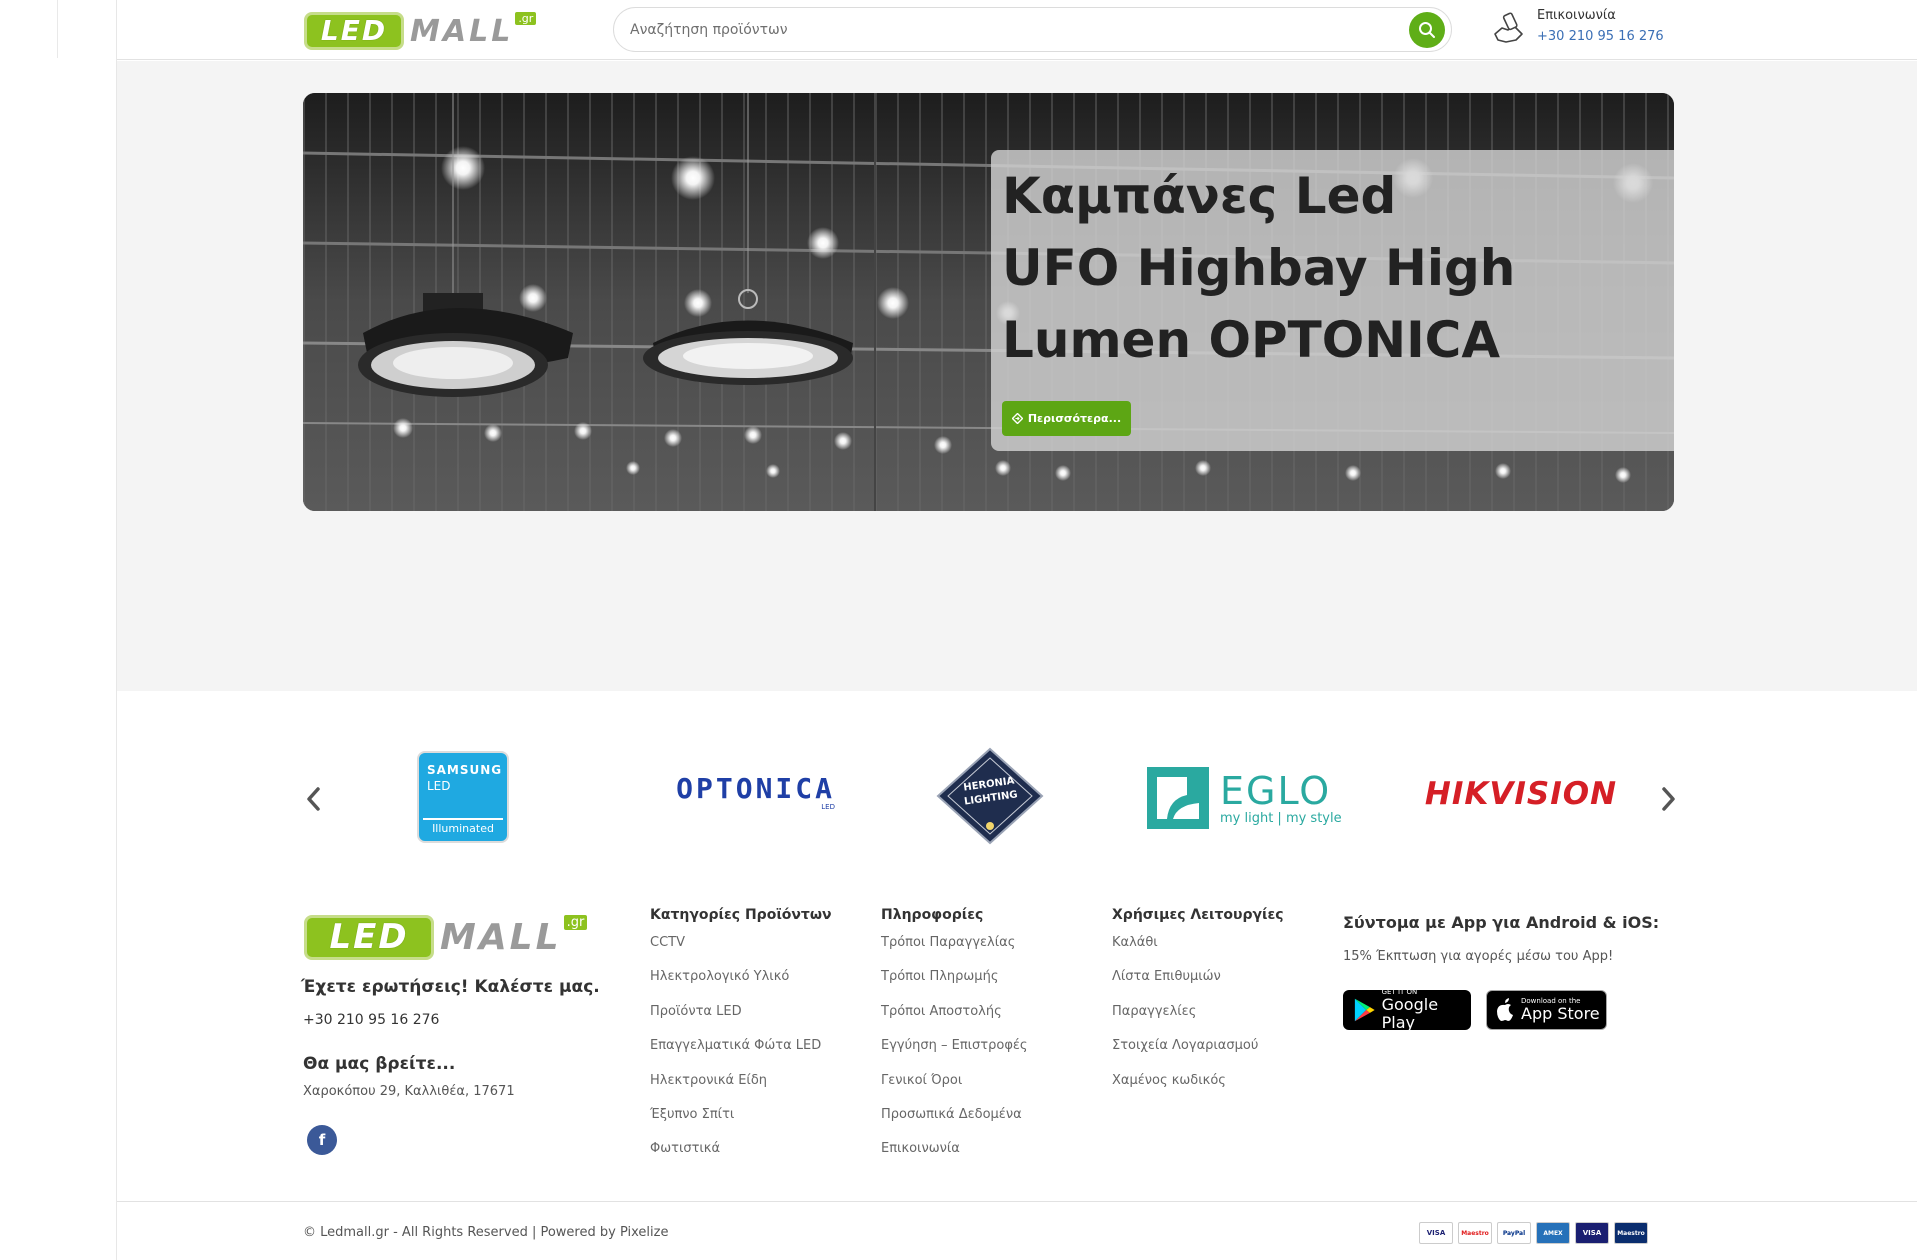  I want to click on footer-link: Επαγγελματικά Φώτα LED, so click(741, 1055).